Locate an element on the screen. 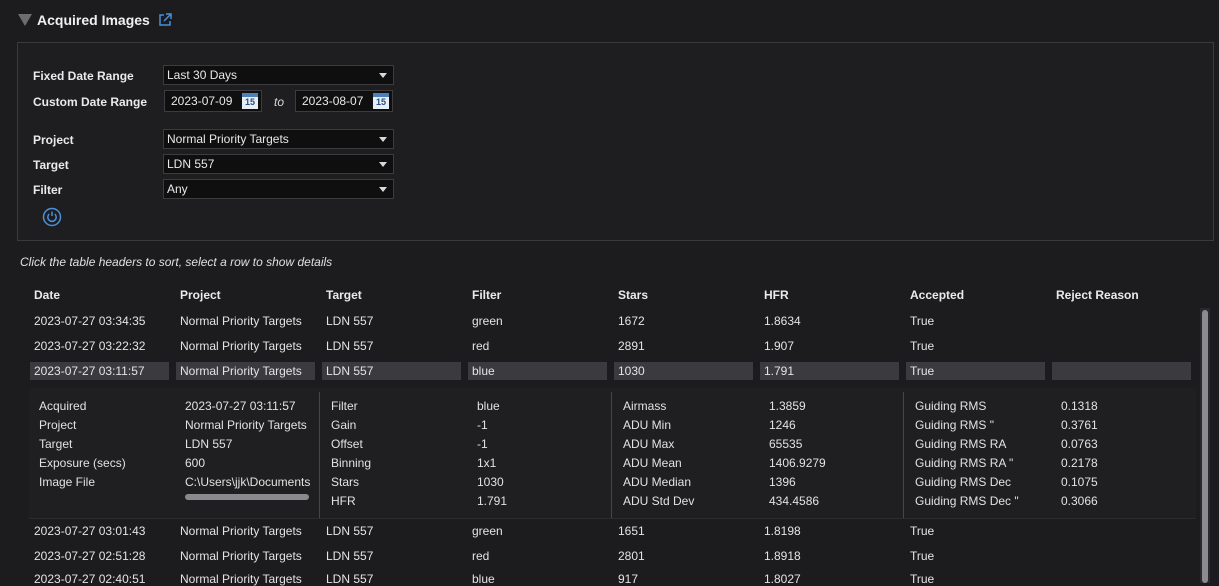 This screenshot has height=586, width=1219. column-header-project: Project is located at coordinates (200, 295).